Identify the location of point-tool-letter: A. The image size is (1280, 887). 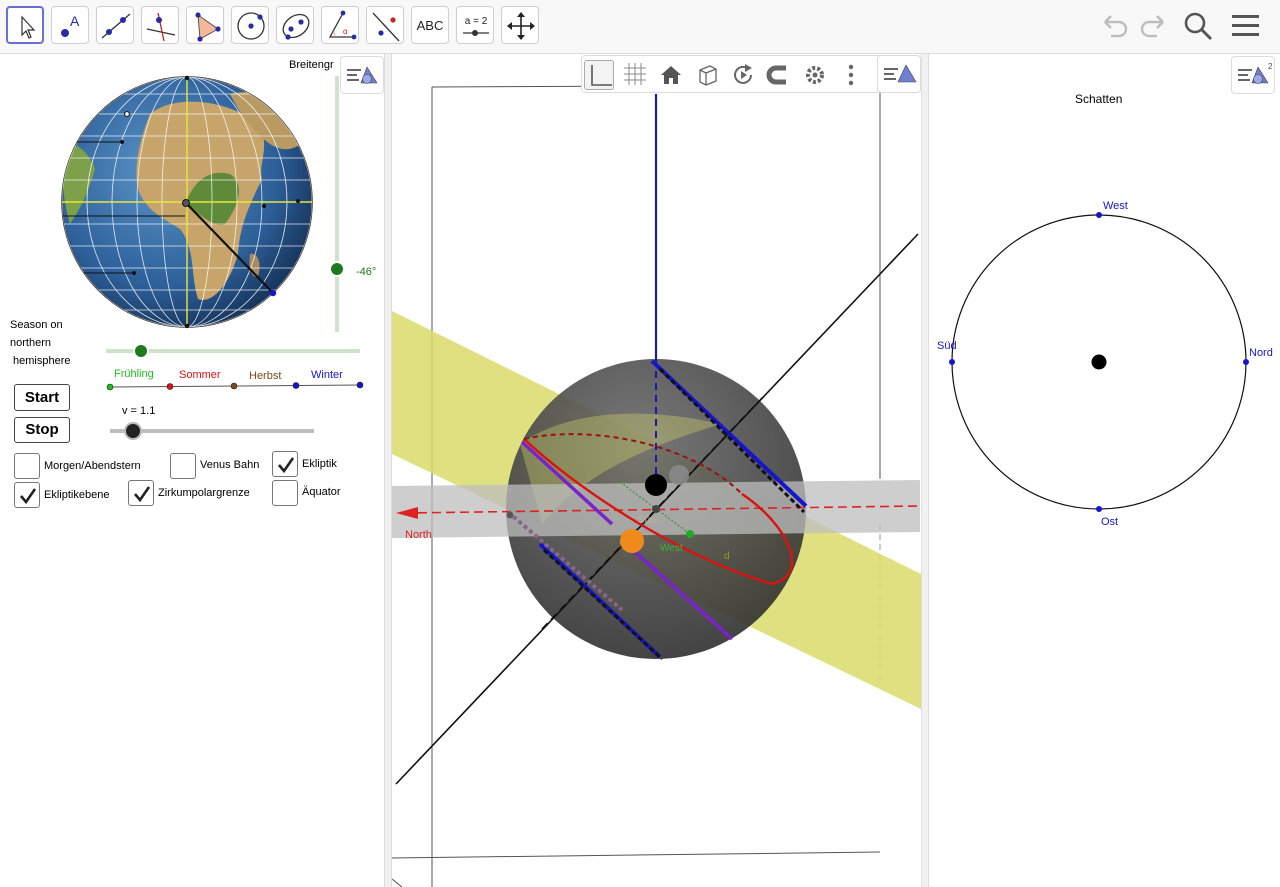
(75, 21).